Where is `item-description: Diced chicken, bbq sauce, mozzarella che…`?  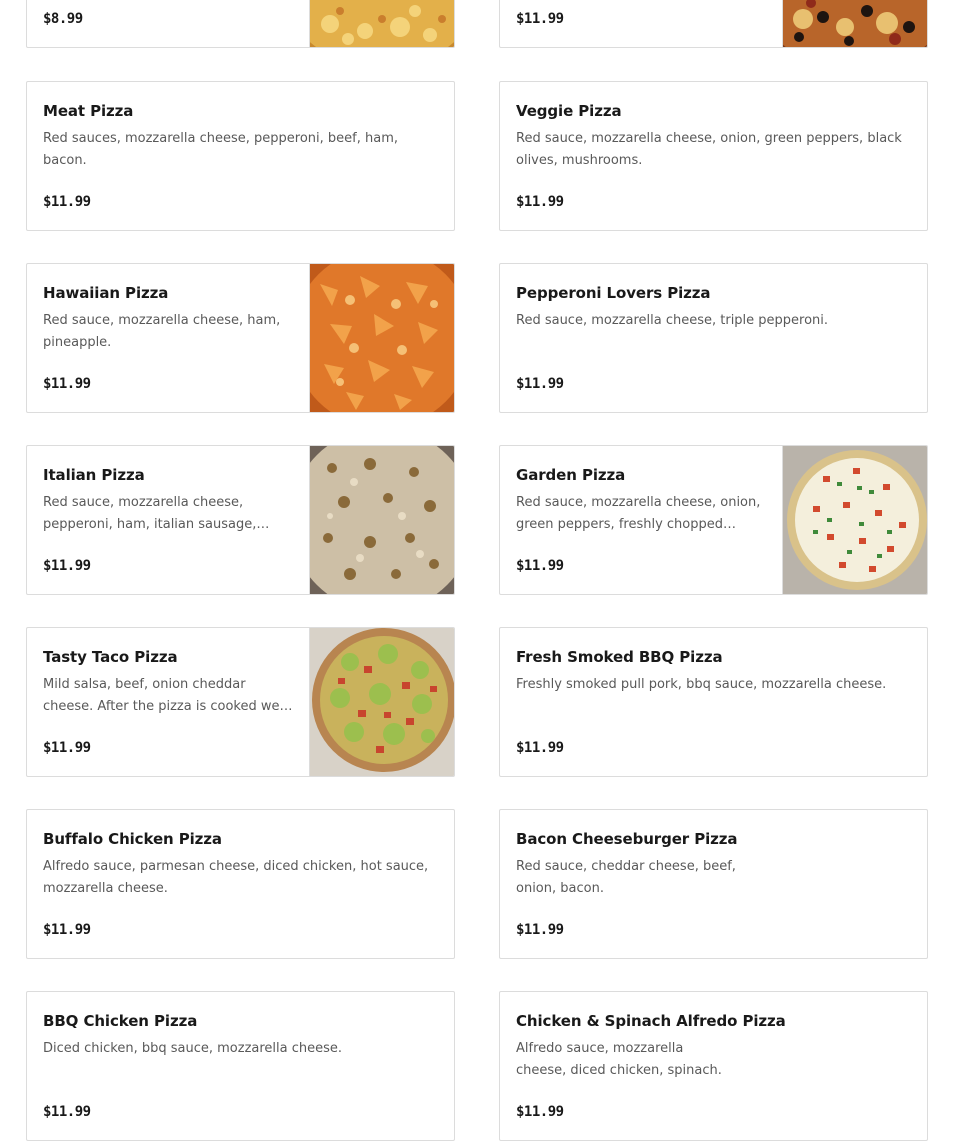
item-description: Diced chicken, bbq sauce, mozzarella che… is located at coordinates (193, 1048).